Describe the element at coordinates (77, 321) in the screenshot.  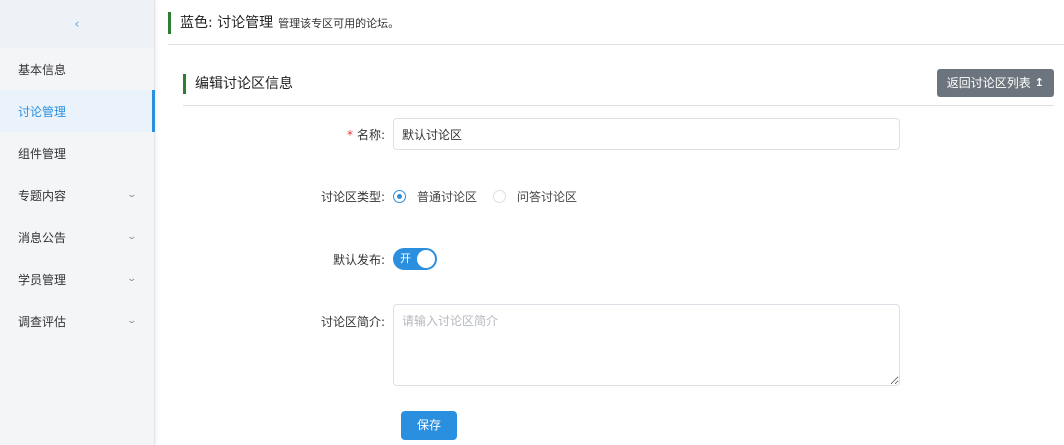
I see `sidebar-item-survey-evaluation: 调查评估 ⌄` at that location.